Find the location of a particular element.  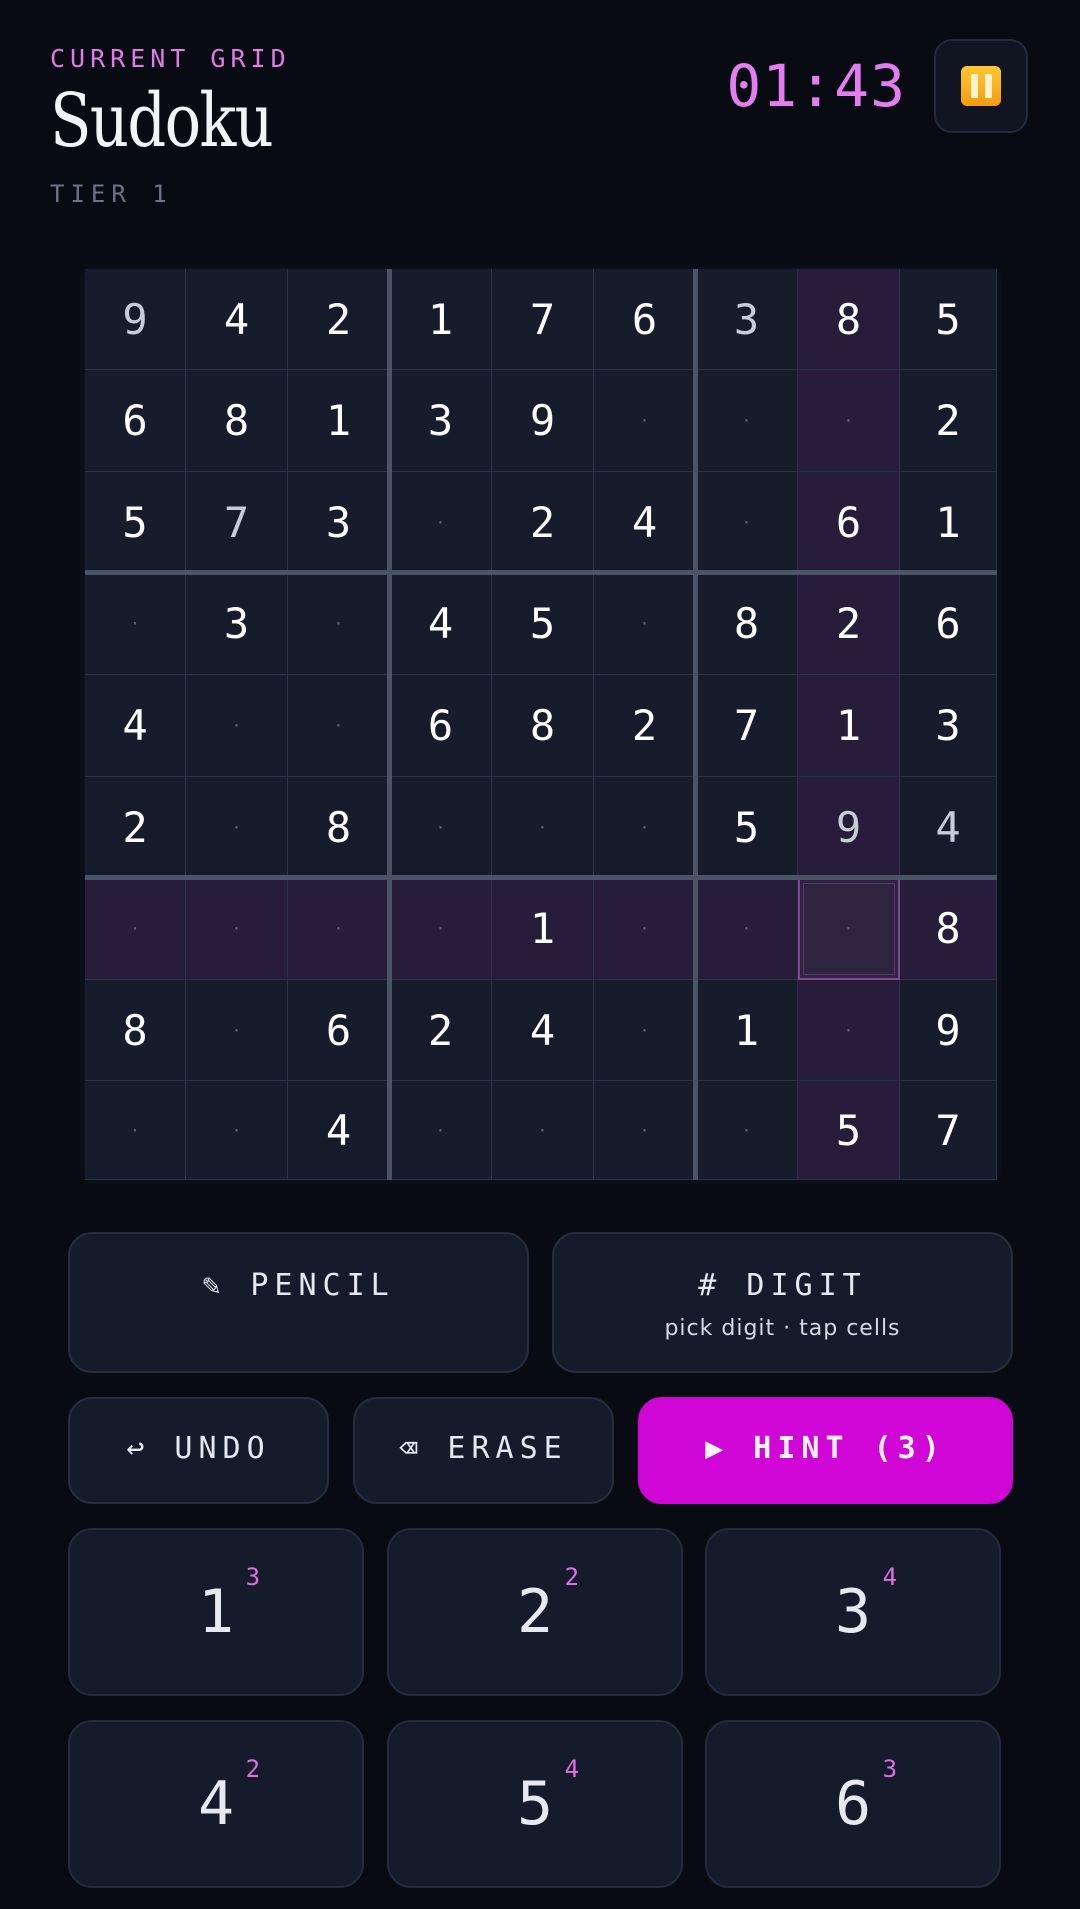

box-divider-vertical is located at coordinates (695, 724).